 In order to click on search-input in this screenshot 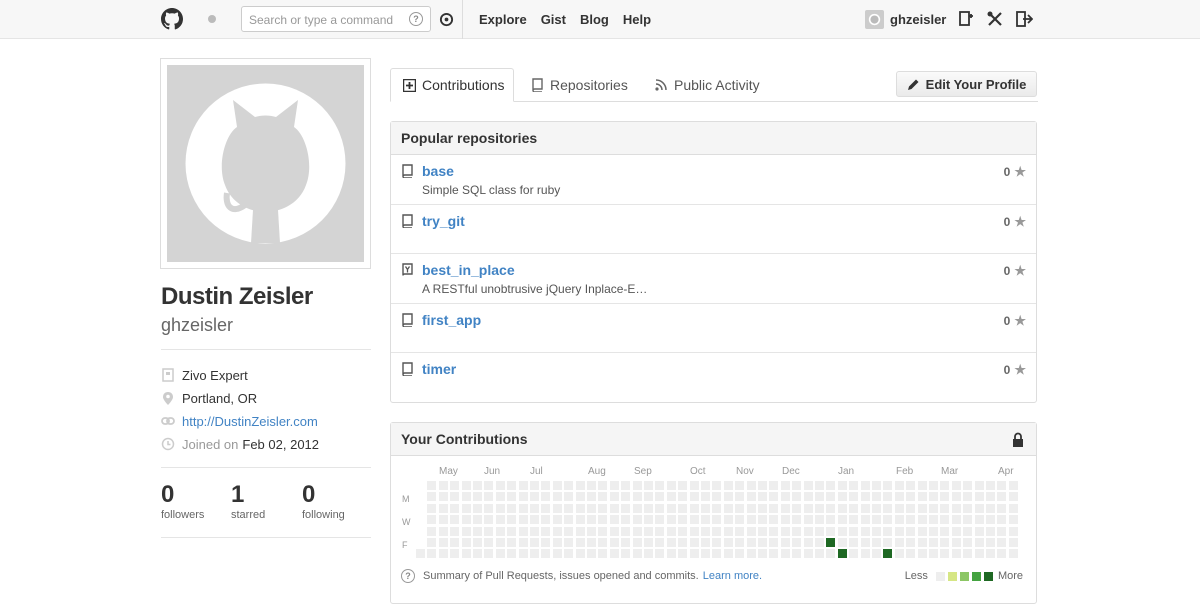, I will do `click(329, 19)`.